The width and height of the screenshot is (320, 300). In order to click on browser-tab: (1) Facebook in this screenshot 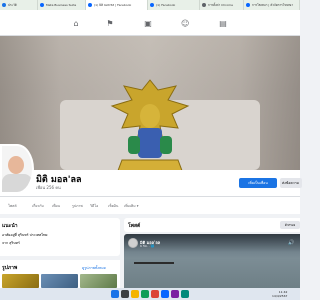, I will do `click(174, 5)`.